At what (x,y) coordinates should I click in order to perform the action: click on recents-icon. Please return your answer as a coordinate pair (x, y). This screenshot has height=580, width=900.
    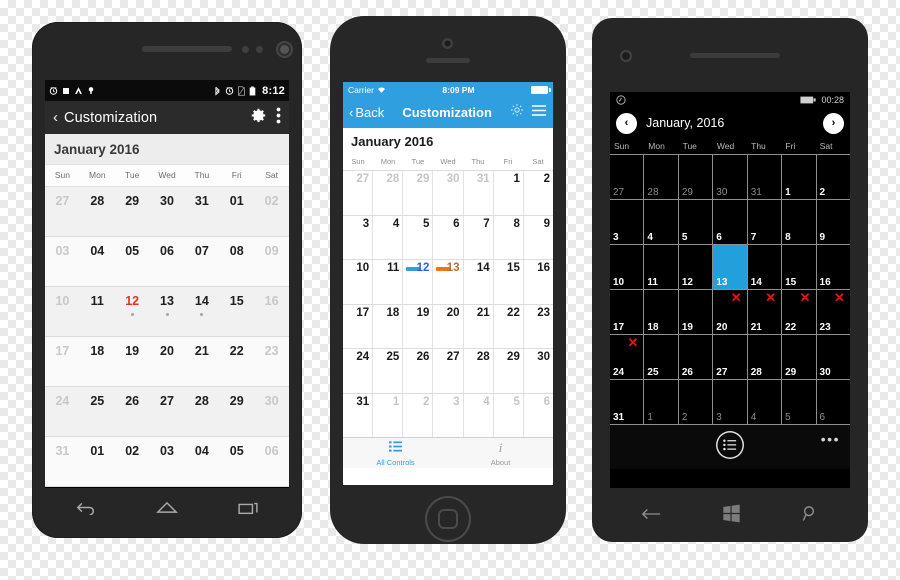
    Looking at the image, I should click on (248, 510).